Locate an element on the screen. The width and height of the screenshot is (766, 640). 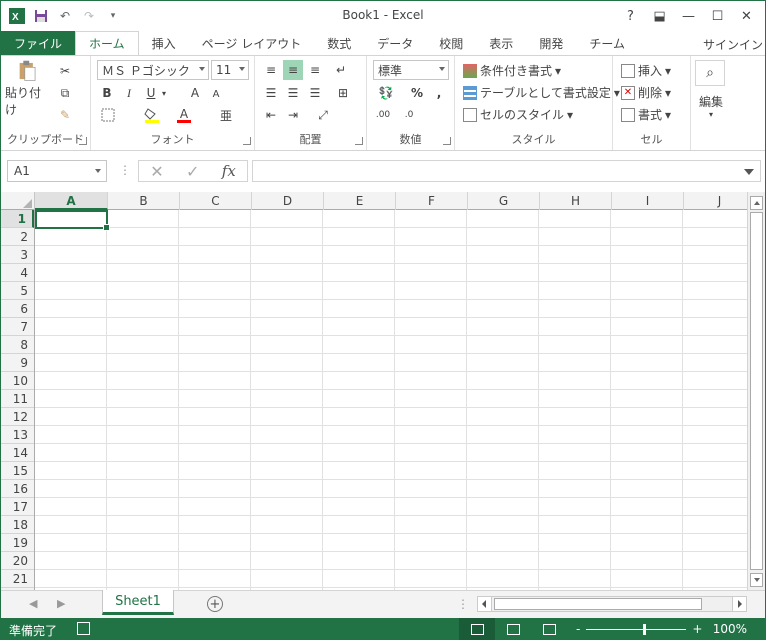
tab-data: データ is located at coordinates (395, 43).